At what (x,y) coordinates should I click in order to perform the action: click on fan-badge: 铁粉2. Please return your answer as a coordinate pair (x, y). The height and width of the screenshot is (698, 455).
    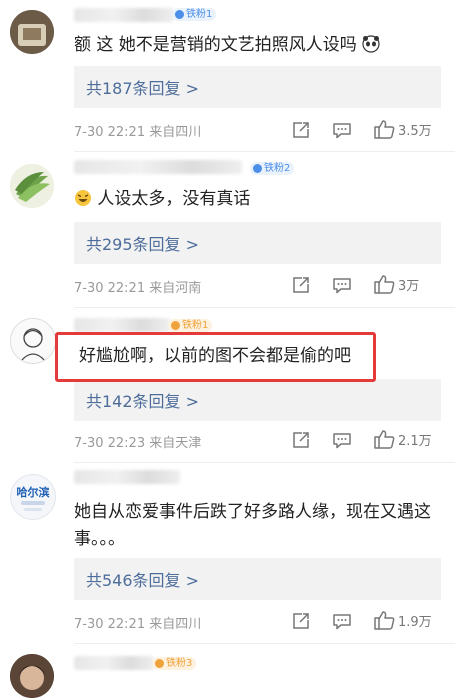
    Looking at the image, I should click on (272, 168).